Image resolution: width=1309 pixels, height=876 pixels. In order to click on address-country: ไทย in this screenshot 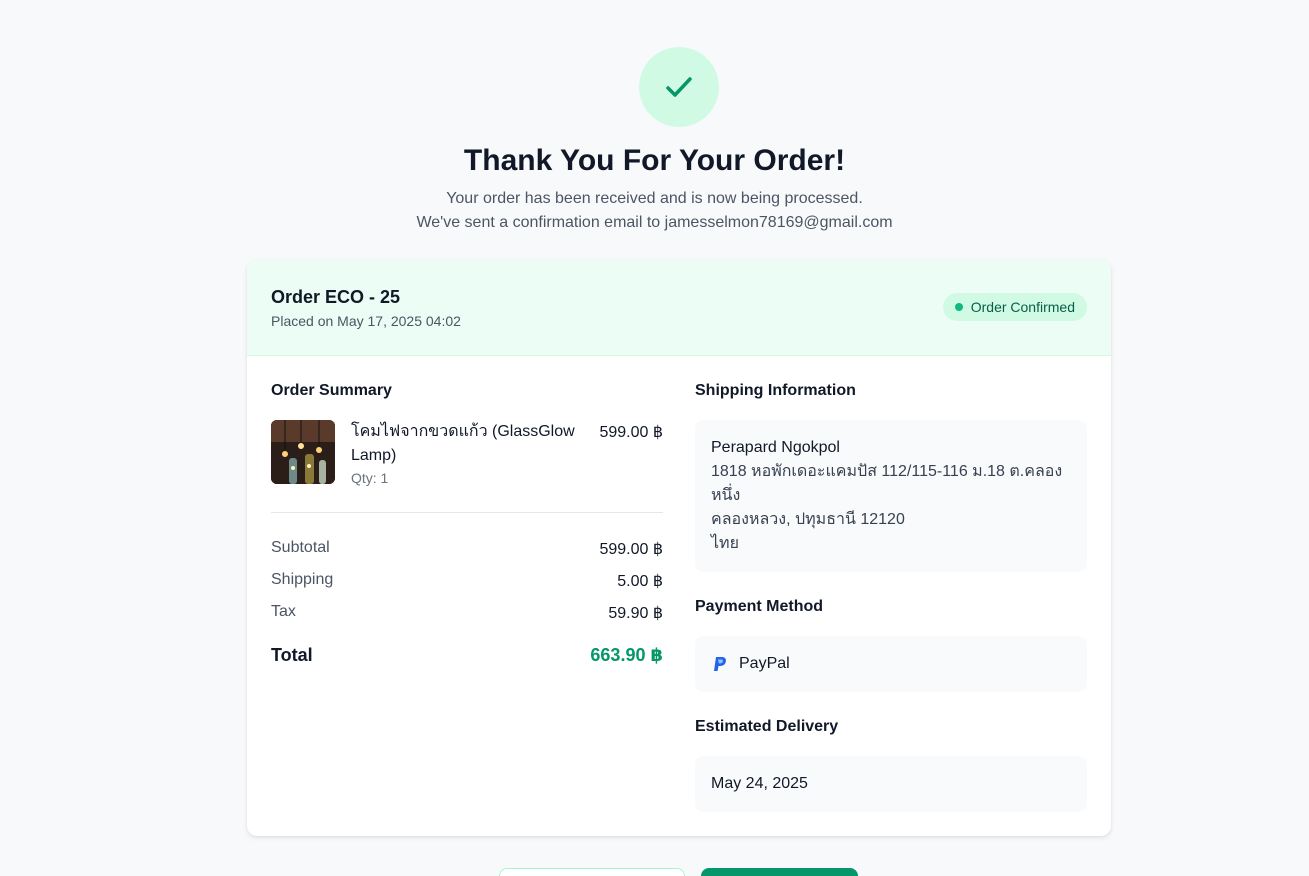, I will do `click(725, 543)`.